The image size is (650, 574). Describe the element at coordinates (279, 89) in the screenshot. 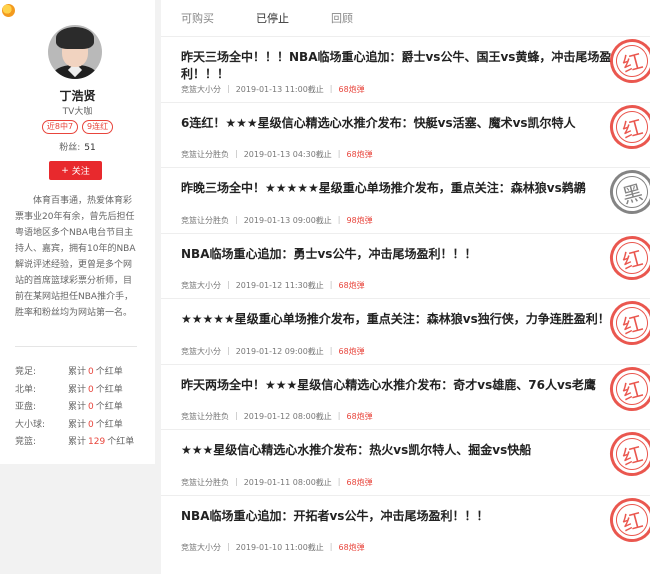

I see `item-time: 2019-01-13 11:00截止` at that location.